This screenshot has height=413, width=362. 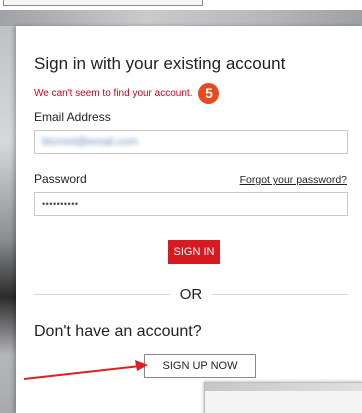 What do you see at coordinates (85, 370) in the screenshot?
I see `annotation-arrow-icon` at bounding box center [85, 370].